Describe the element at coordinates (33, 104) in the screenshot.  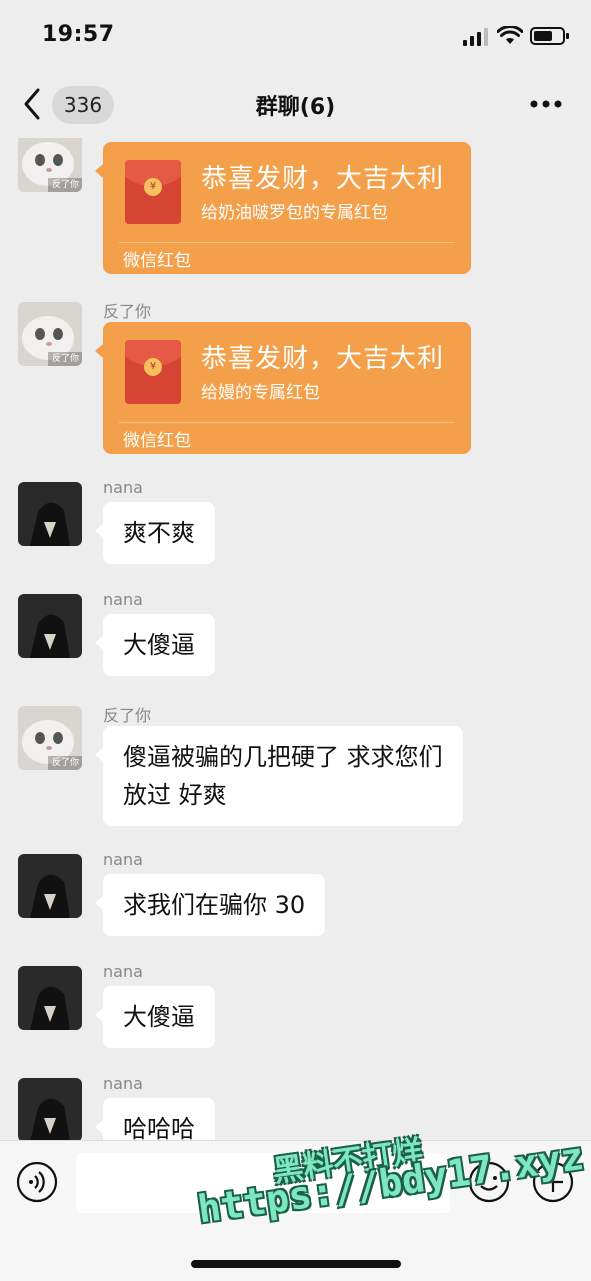
I see `back-chevron-icon` at that location.